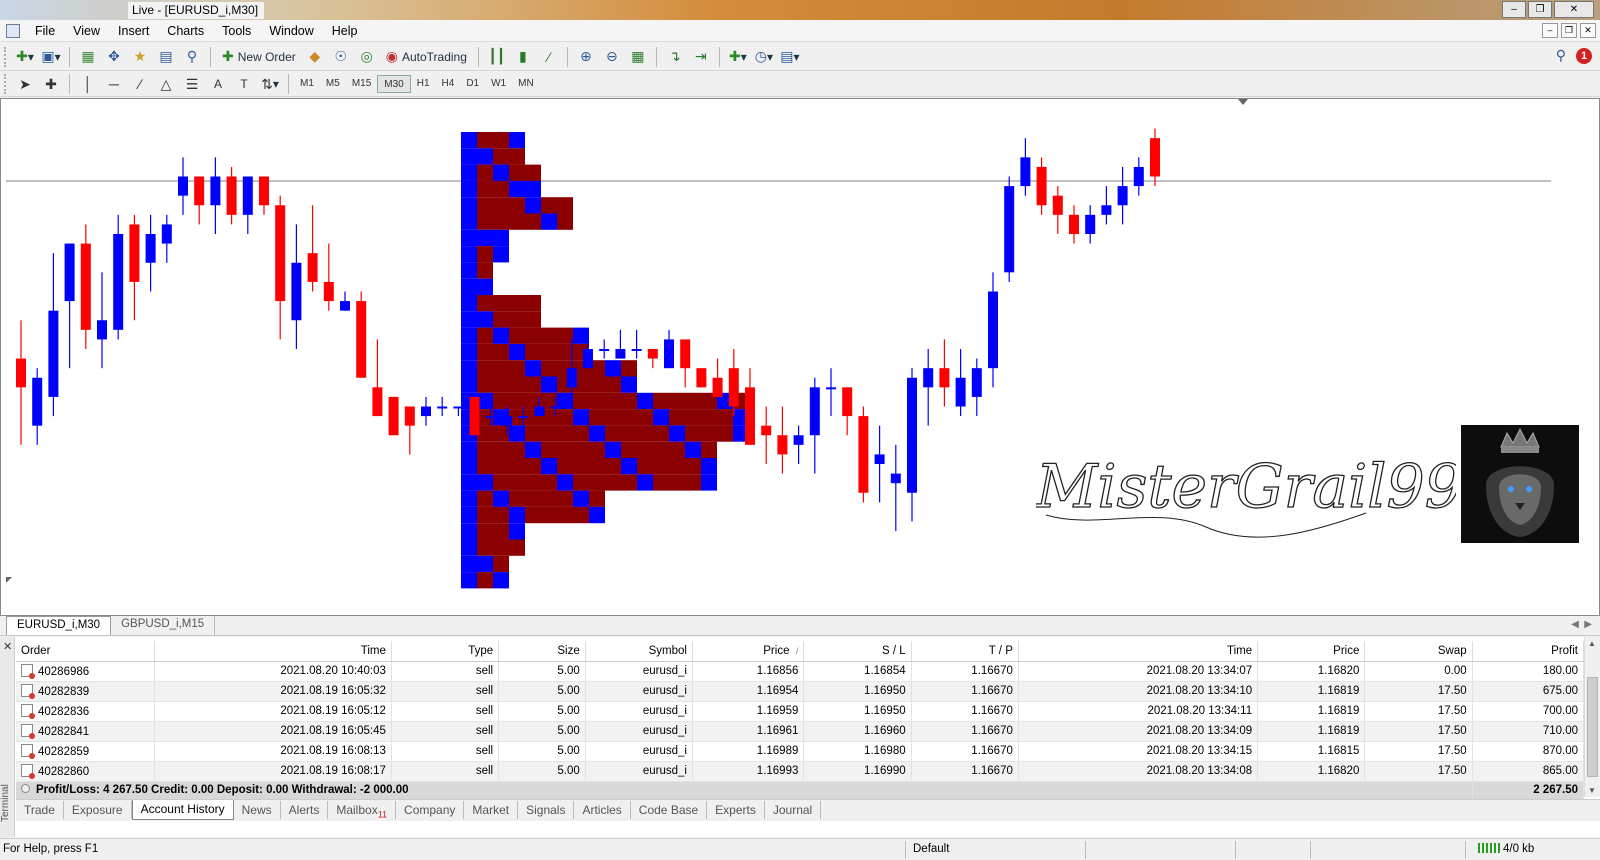  I want to click on timeframe-m15: M15, so click(361, 84).